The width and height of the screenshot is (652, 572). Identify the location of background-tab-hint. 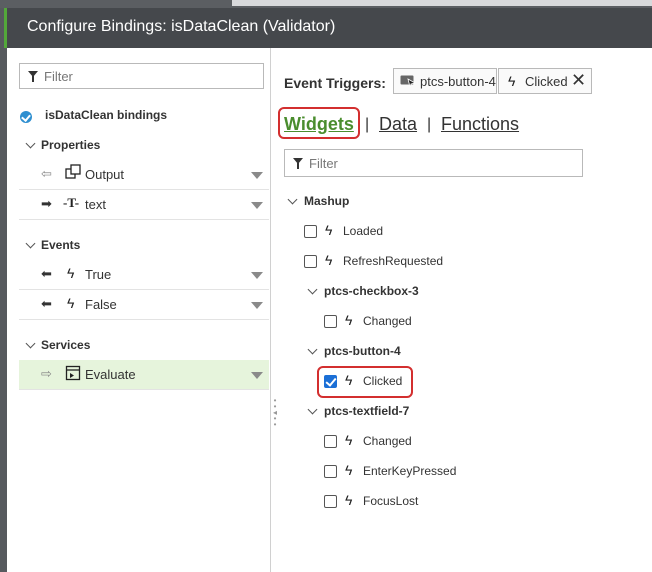
(442, 3).